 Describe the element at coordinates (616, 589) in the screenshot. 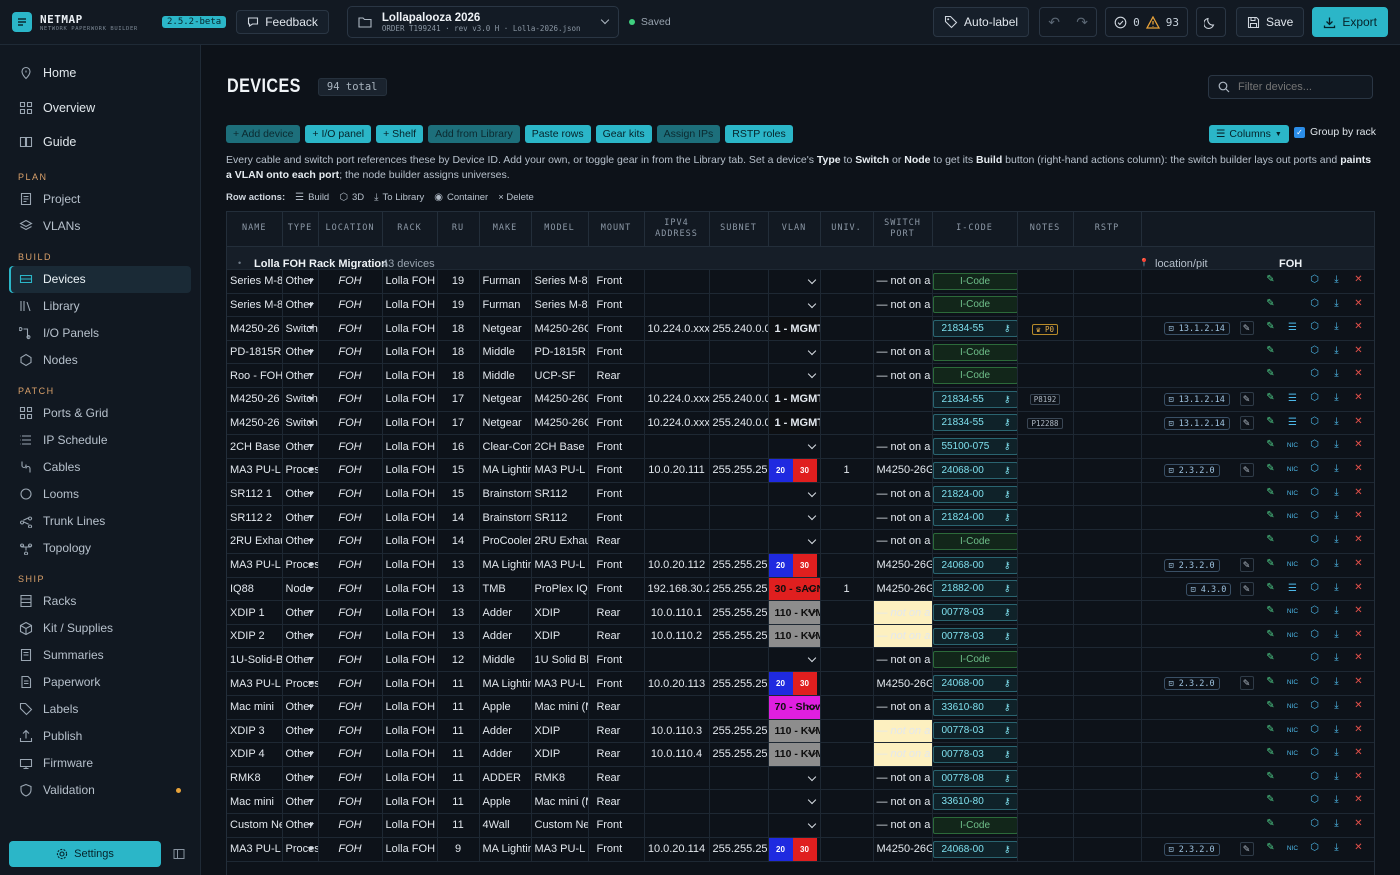

I see `cell-mount: Front` at that location.